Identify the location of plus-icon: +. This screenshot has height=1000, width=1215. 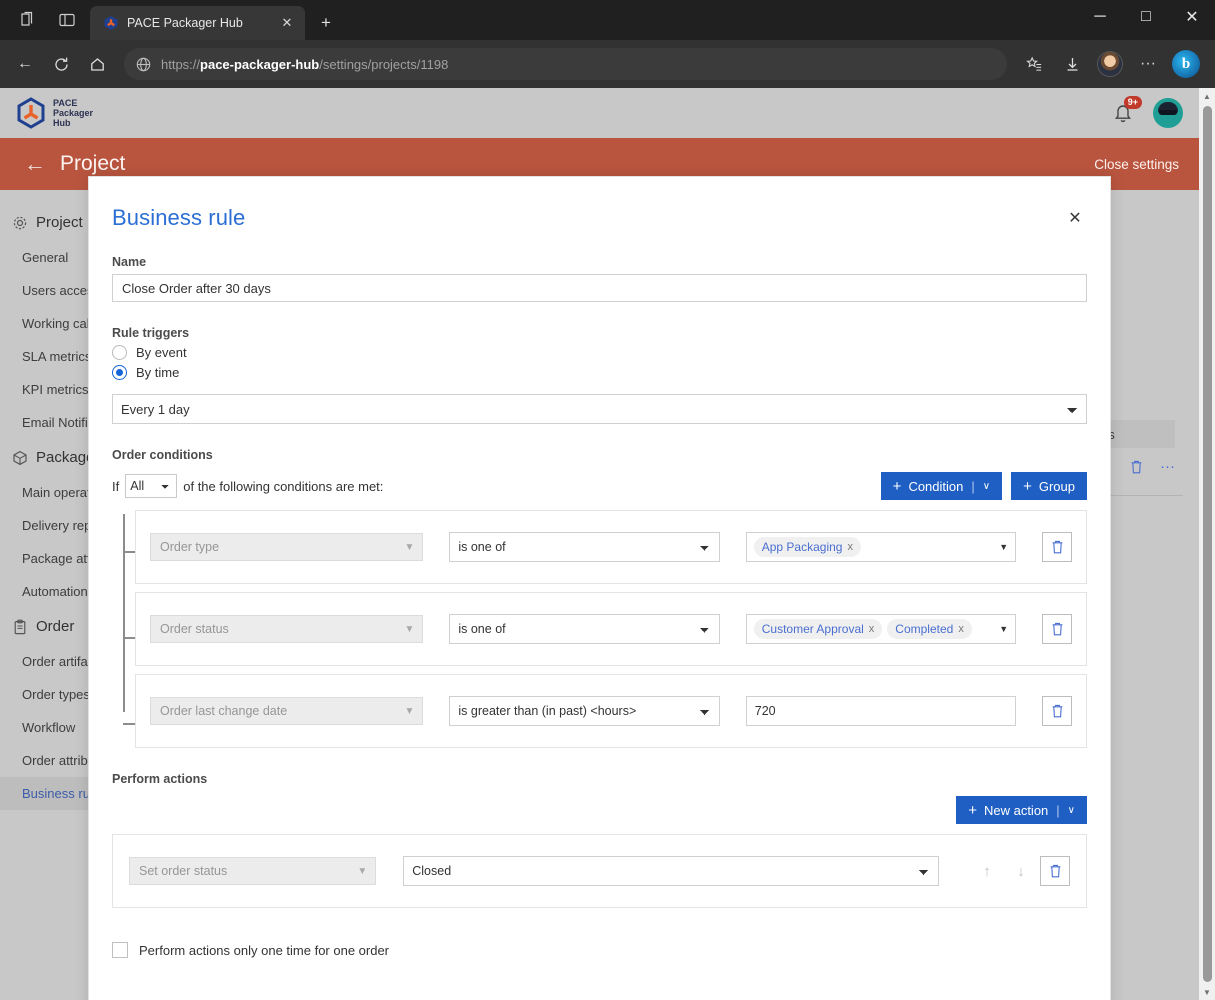
(1027, 486).